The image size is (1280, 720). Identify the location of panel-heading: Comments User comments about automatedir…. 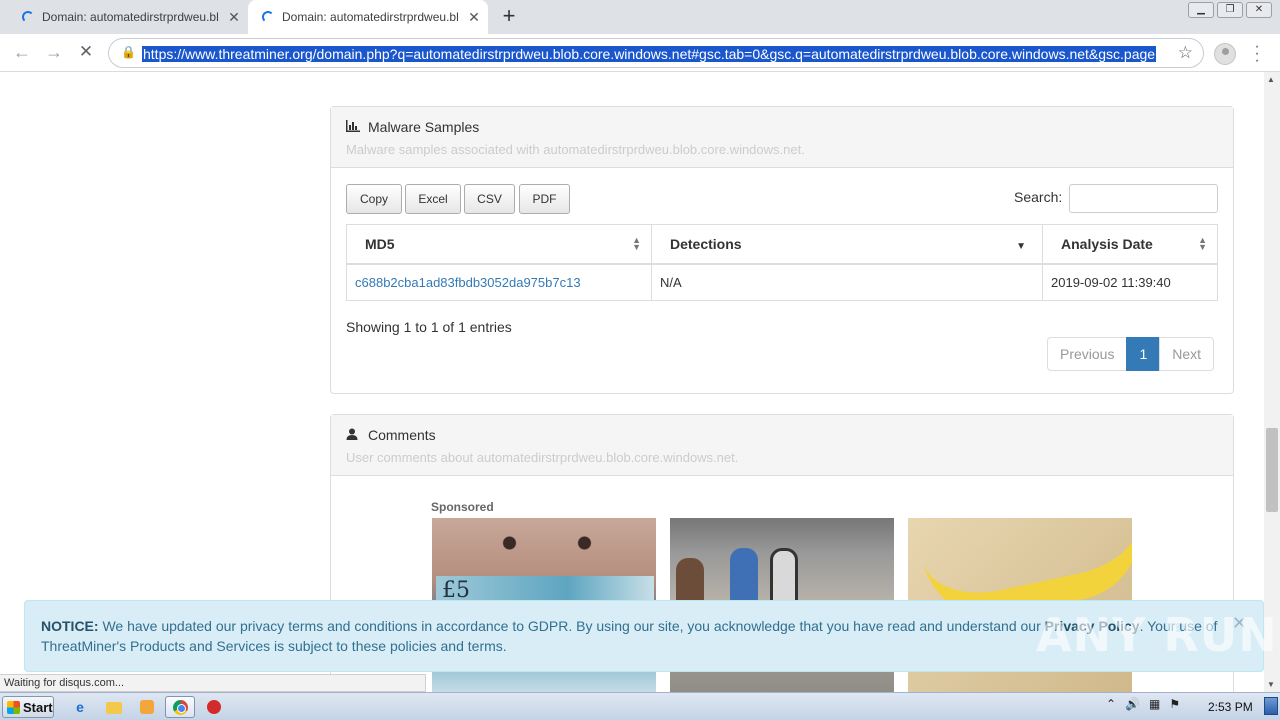
(782, 445).